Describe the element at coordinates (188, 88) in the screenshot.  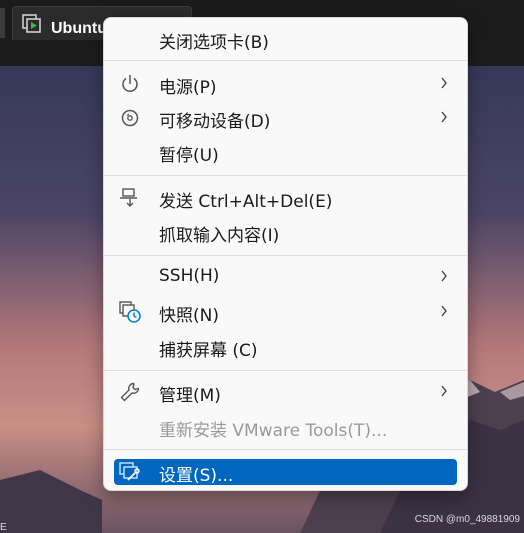
I see `menu-item-label: 电源(P)` at that location.